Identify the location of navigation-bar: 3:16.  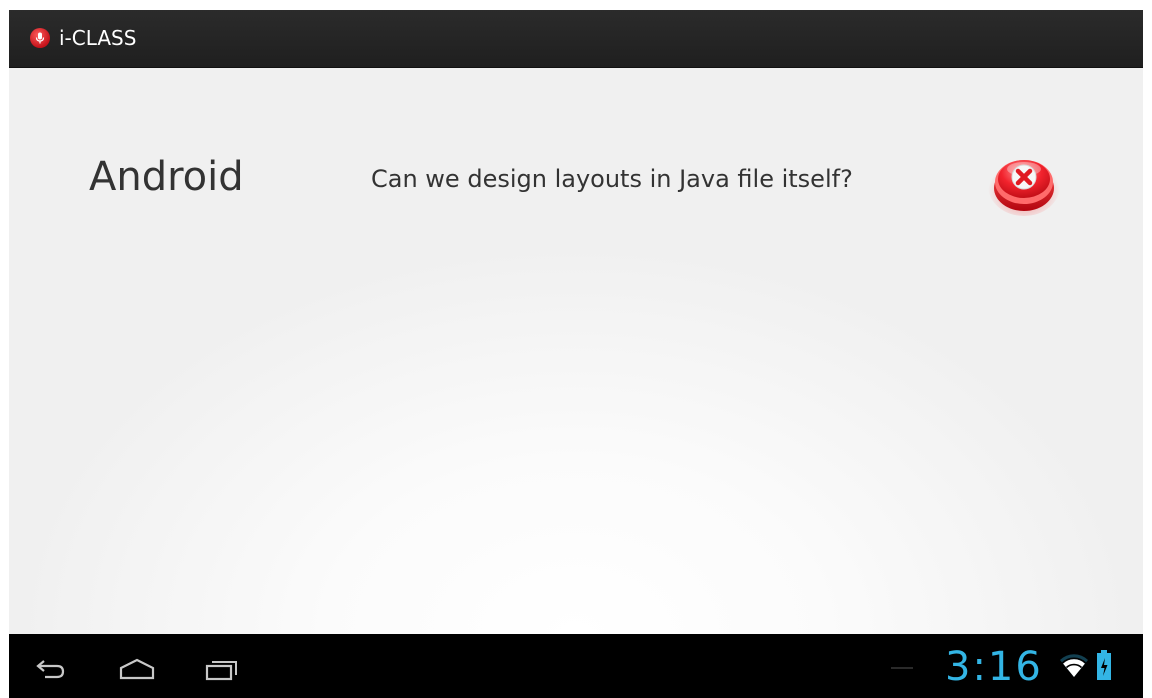
(576, 666).